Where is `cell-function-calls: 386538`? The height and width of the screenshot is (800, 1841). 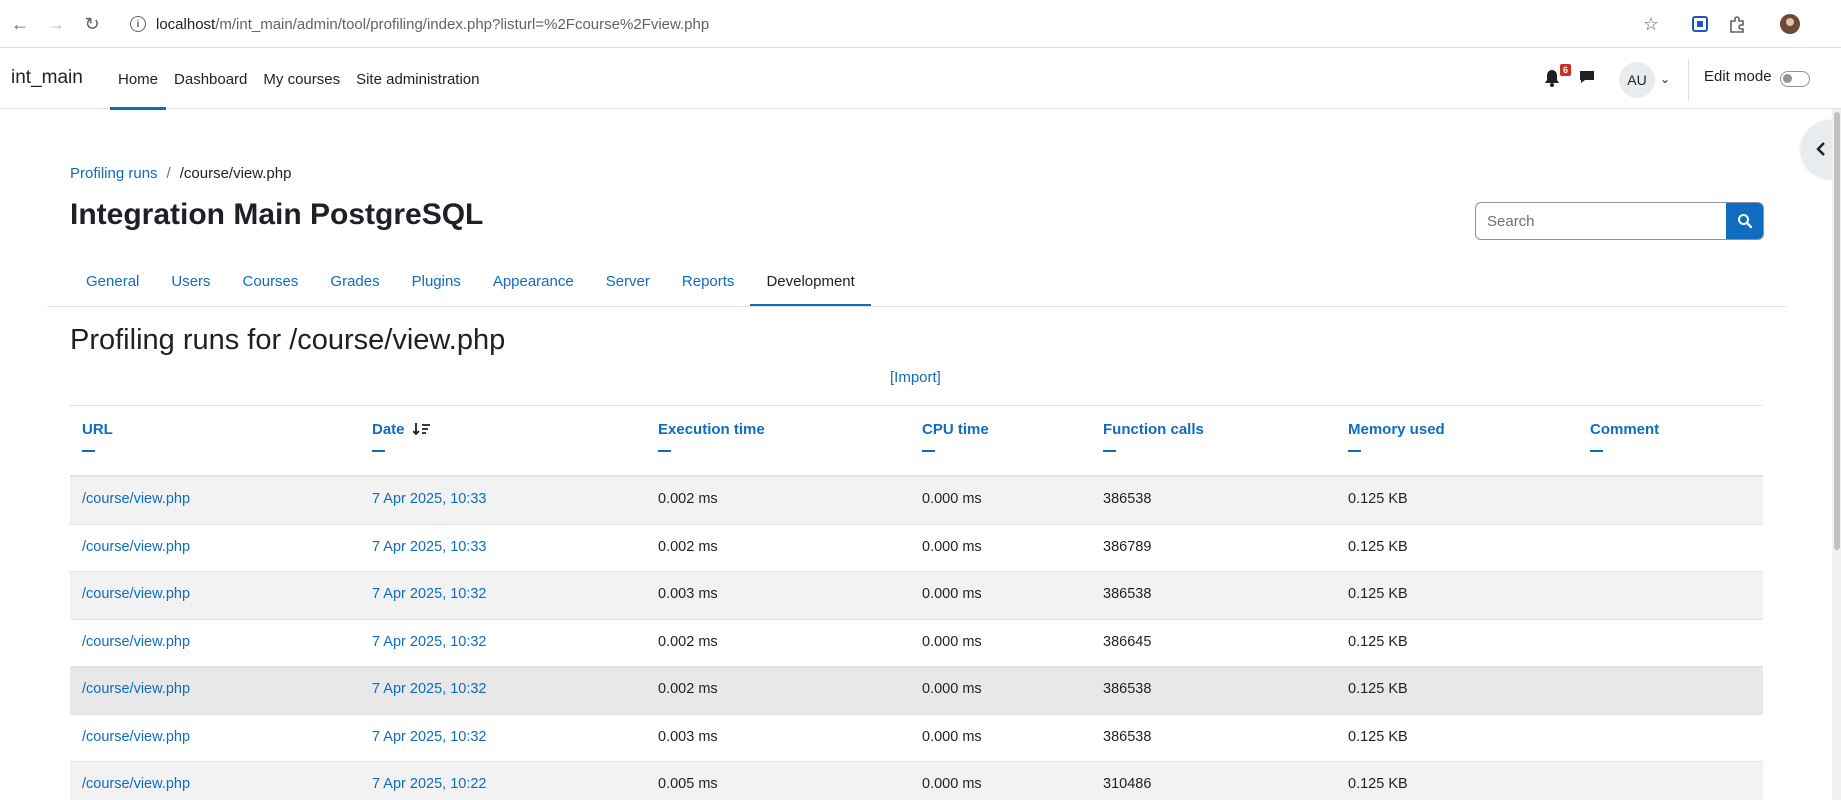
cell-function-calls: 386538 is located at coordinates (1127, 736).